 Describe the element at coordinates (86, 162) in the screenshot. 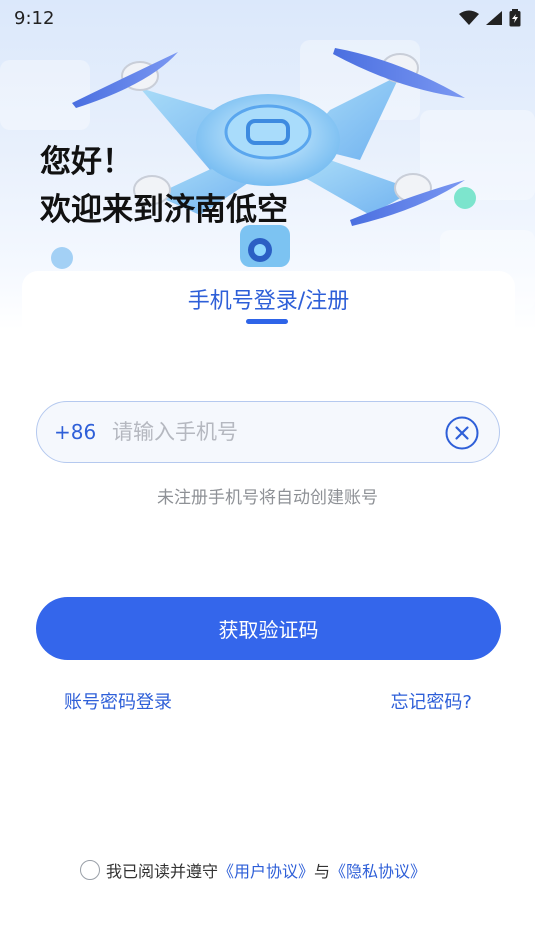

I see `greeting-hello: 您好！` at that location.